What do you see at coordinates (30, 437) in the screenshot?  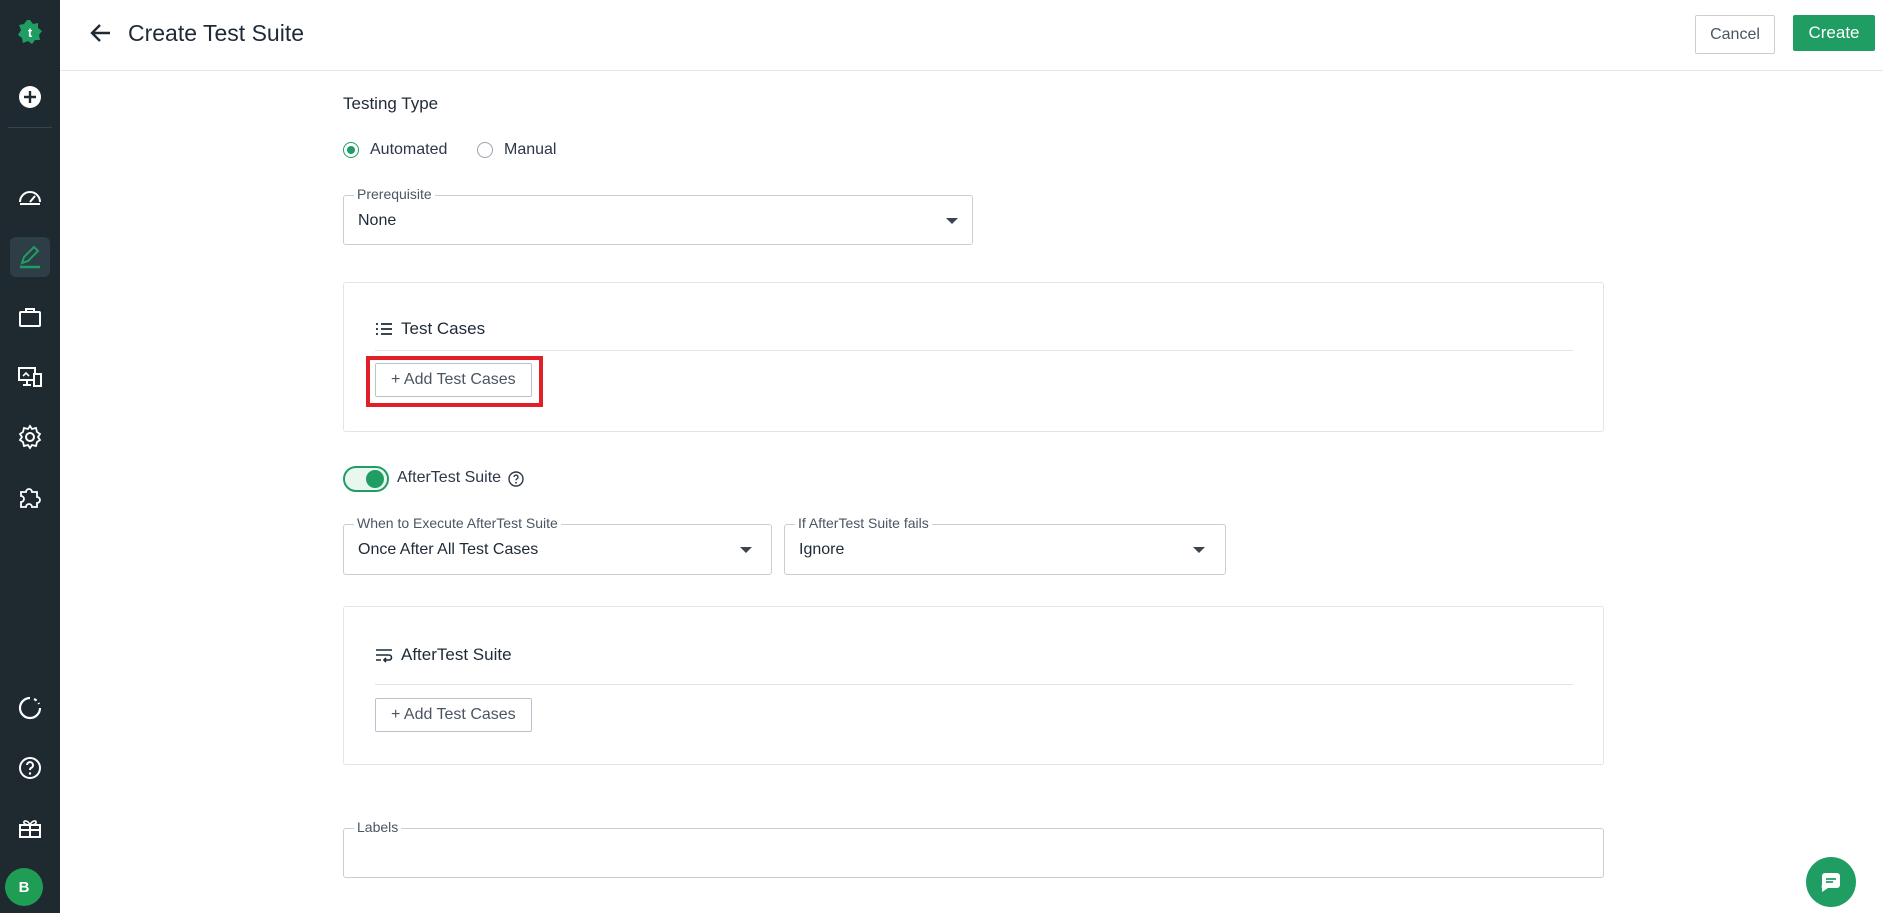 I see `settings-icon` at bounding box center [30, 437].